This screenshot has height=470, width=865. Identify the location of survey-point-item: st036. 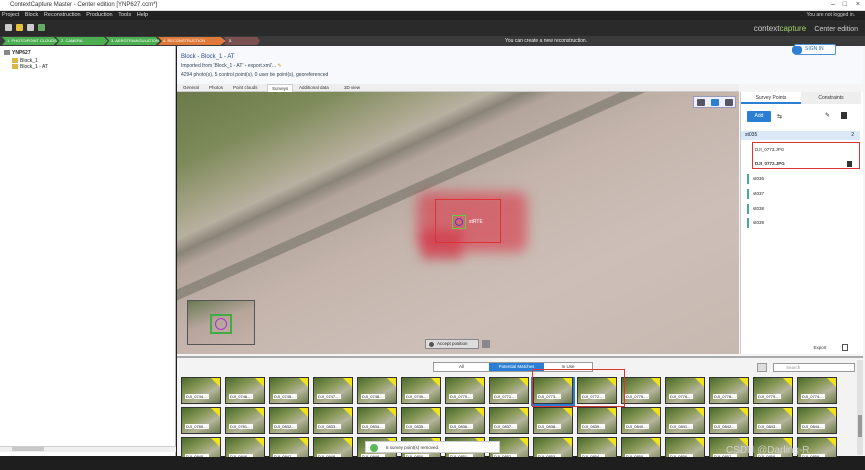
(803, 179).